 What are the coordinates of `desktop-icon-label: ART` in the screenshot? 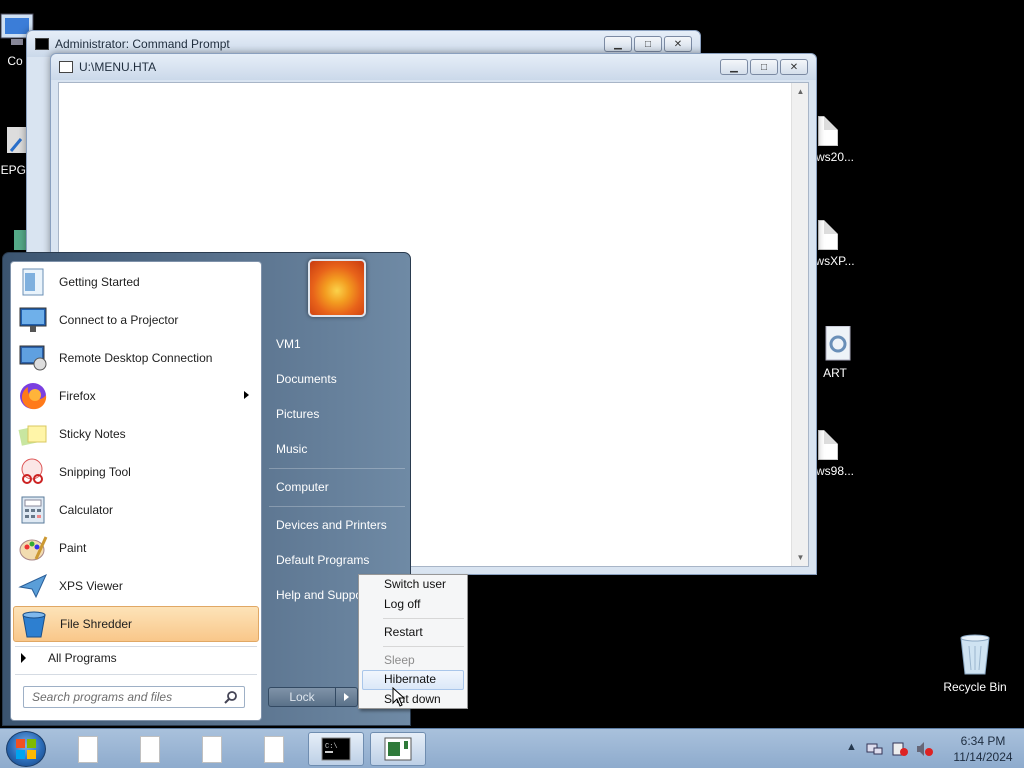 It's located at (835, 373).